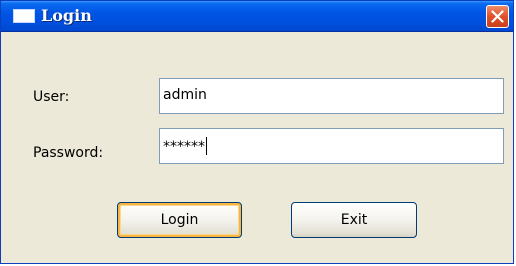 This screenshot has height=266, width=516. Describe the element at coordinates (184, 147) in the screenshot. I see `password-input-value: ******` at that location.